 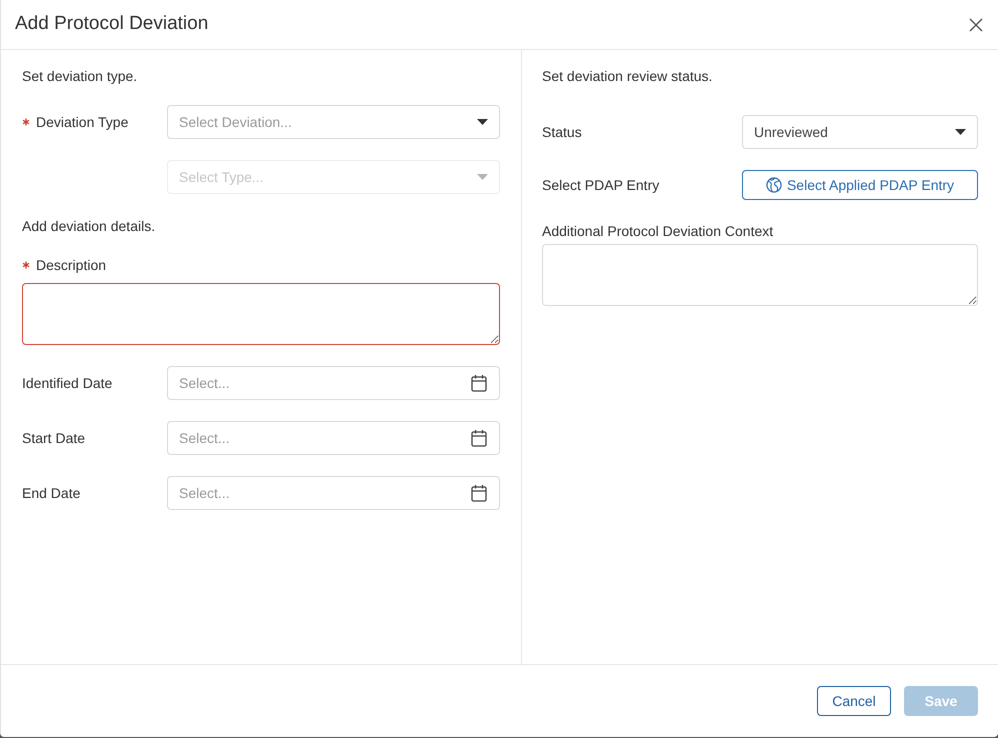 What do you see at coordinates (562, 132) in the screenshot?
I see `field-label: Status` at bounding box center [562, 132].